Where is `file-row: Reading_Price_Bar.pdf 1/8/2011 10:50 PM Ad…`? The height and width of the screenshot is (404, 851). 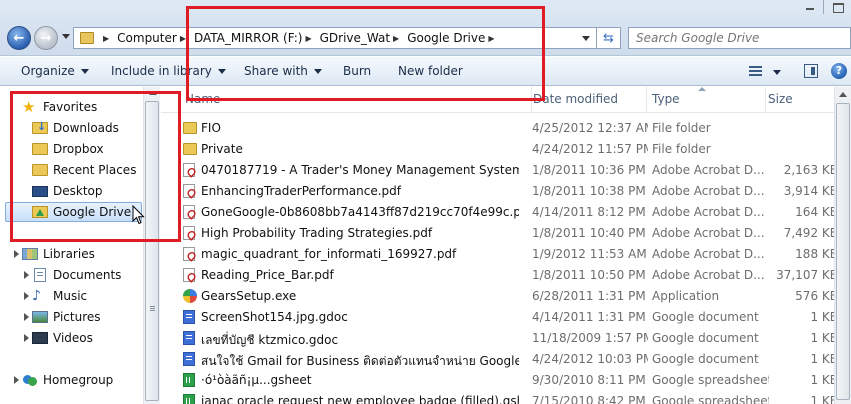 file-row: Reading_Price_Bar.pdf 1/8/2011 10:50 PM Ad… is located at coordinates (506, 275).